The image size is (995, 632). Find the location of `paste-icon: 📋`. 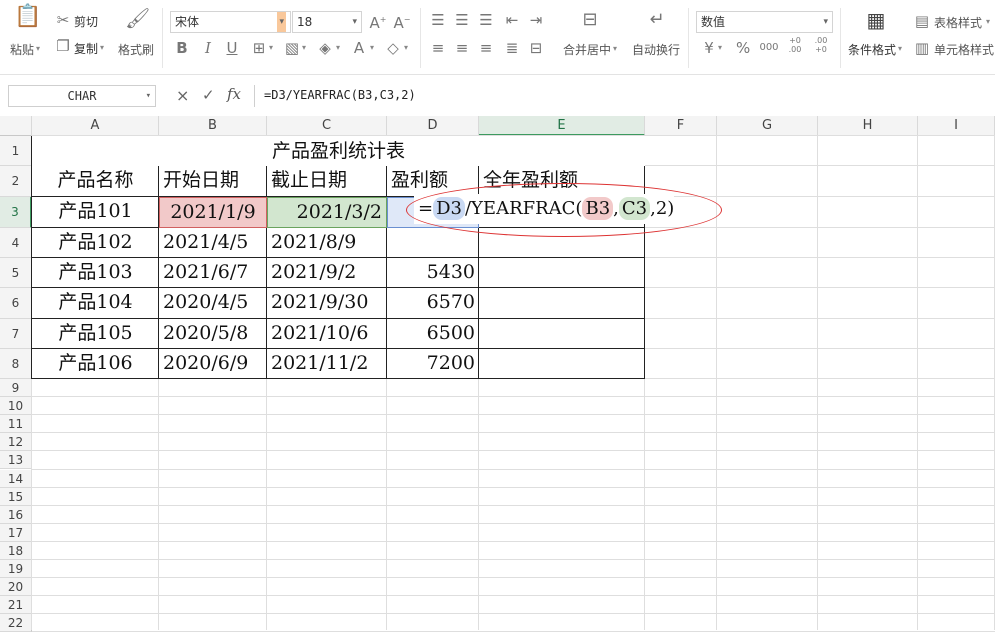

paste-icon: 📋 is located at coordinates (27, 20).